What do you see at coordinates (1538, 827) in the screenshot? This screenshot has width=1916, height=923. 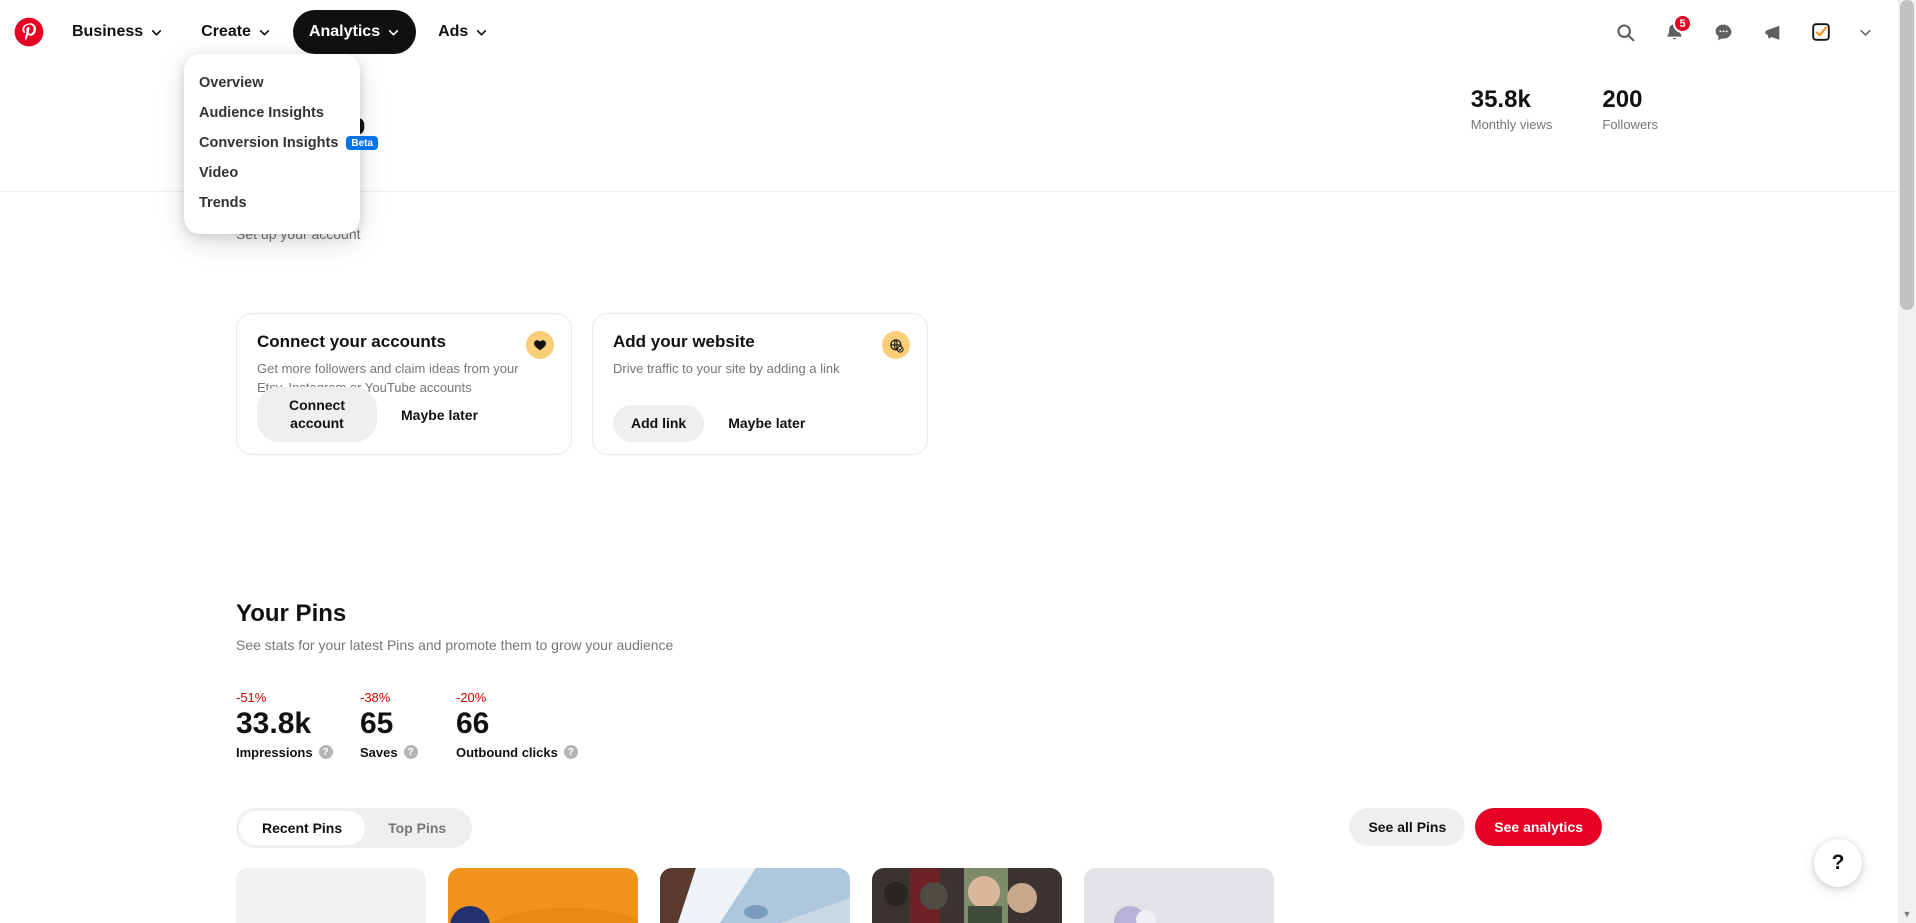 I see `see-analytics-button: See analytics` at bounding box center [1538, 827].